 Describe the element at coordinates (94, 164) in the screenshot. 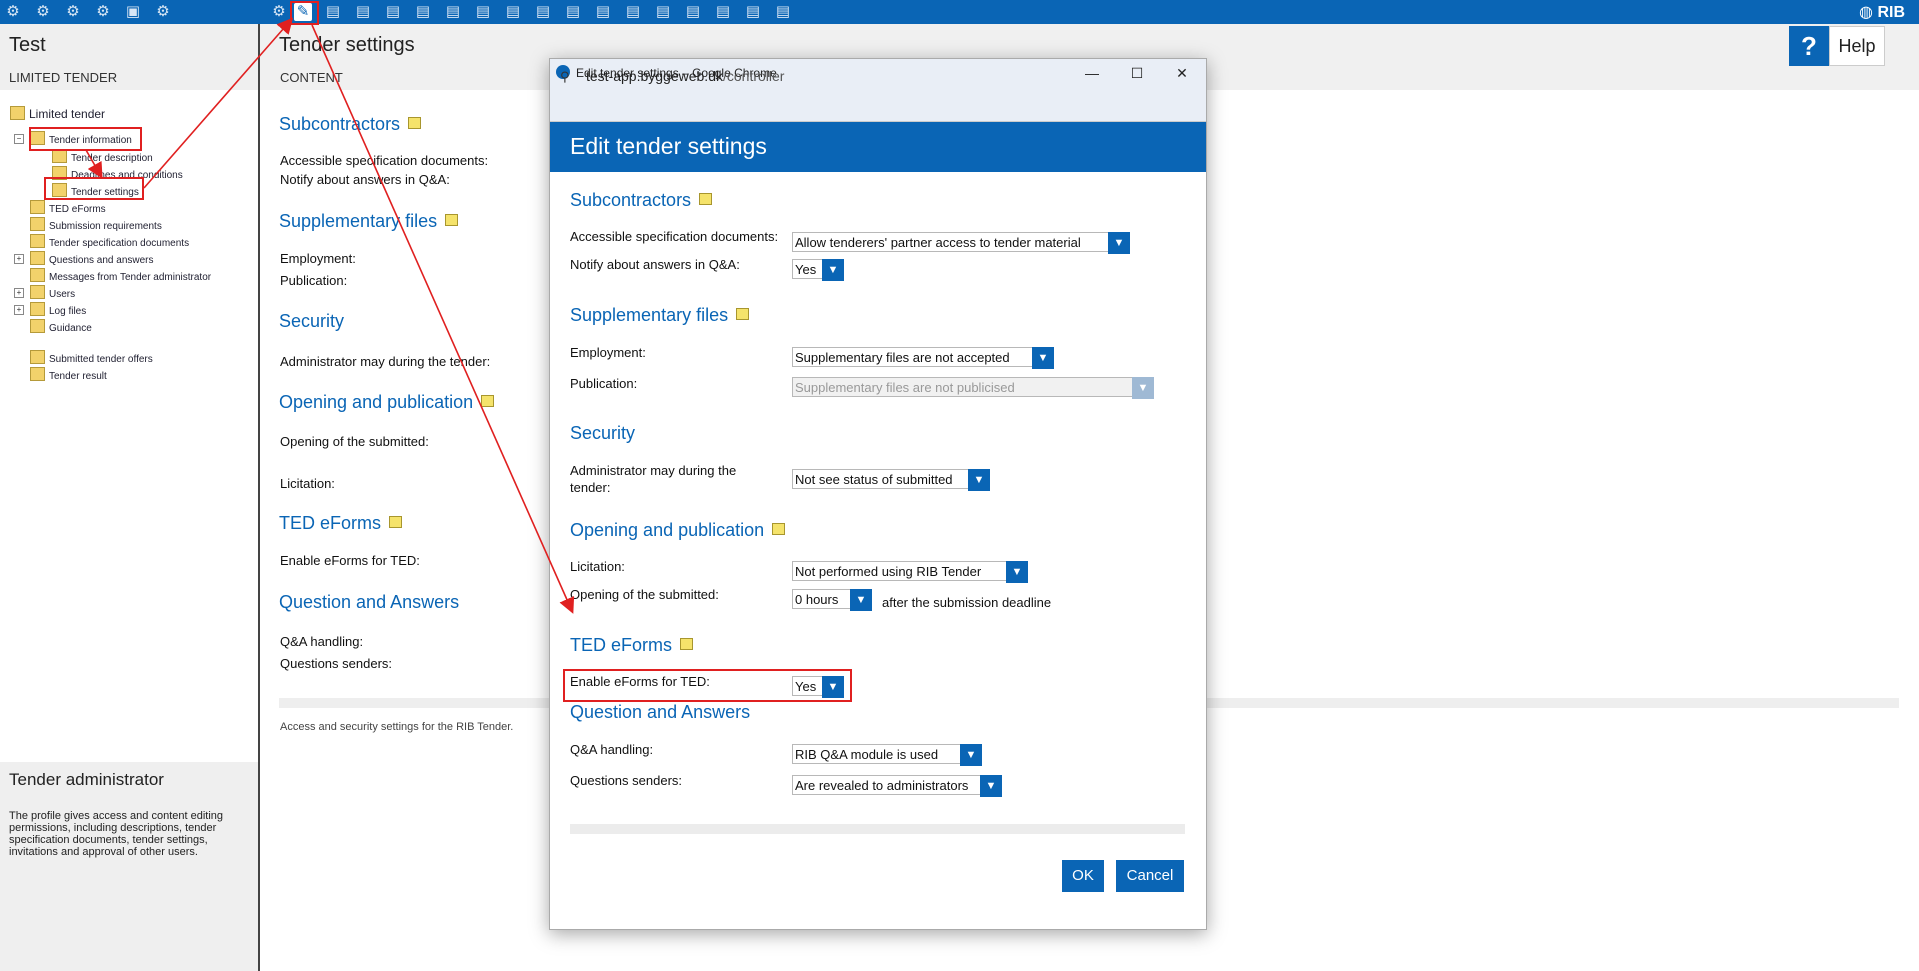

I see `arrow-to-tender-settings` at that location.